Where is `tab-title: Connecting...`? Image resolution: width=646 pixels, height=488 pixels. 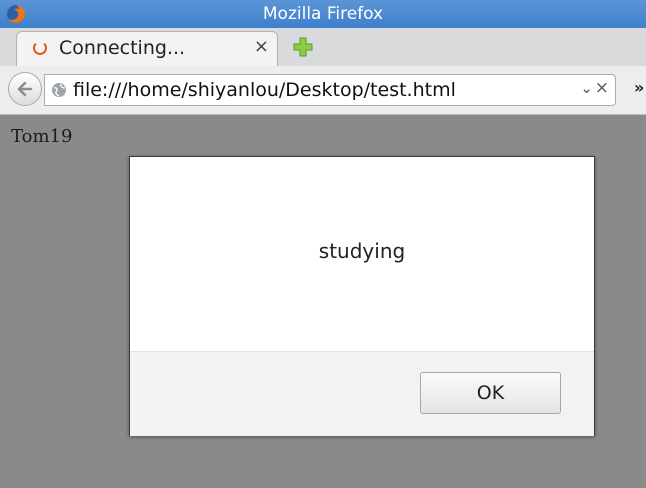 tab-title: Connecting... is located at coordinates (122, 48).